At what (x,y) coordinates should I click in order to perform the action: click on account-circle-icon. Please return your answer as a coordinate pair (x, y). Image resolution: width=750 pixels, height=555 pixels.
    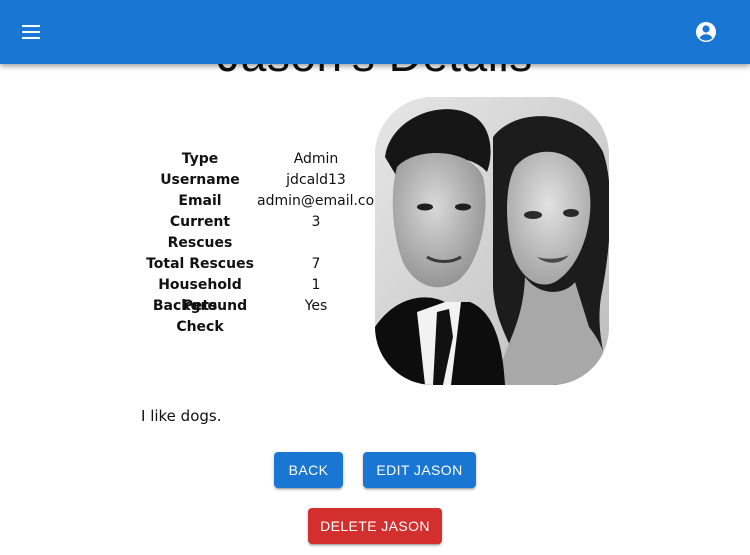
    Looking at the image, I should click on (706, 32).